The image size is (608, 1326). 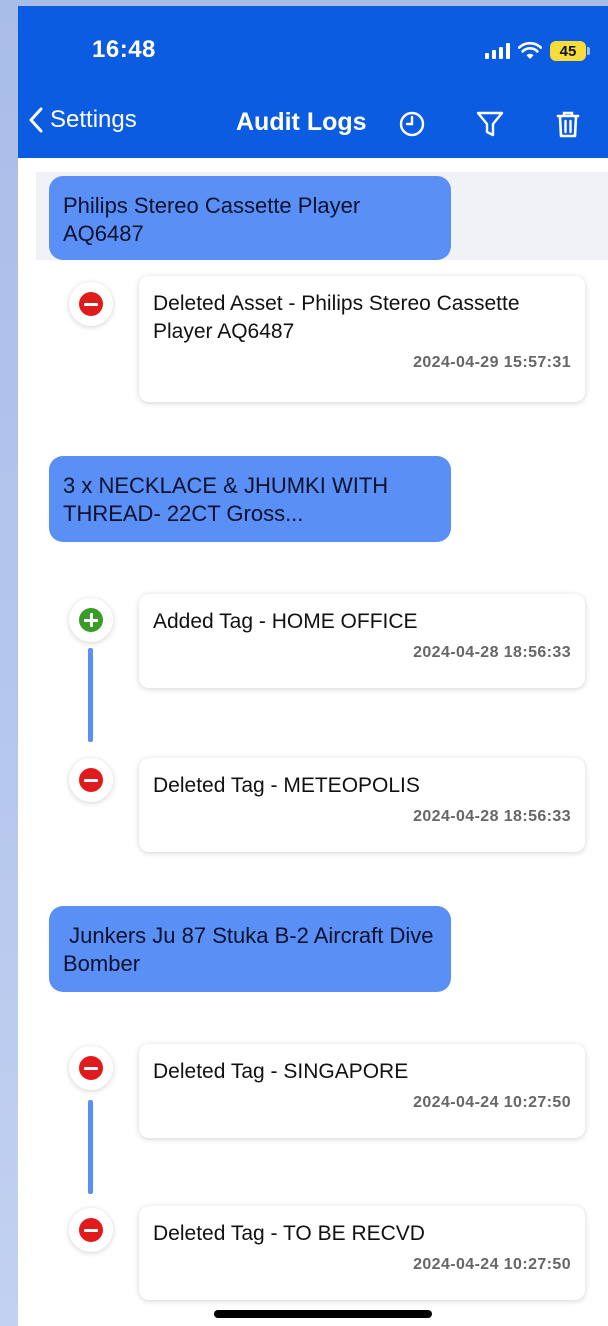 What do you see at coordinates (412, 124) in the screenshot?
I see `clock-icon` at bounding box center [412, 124].